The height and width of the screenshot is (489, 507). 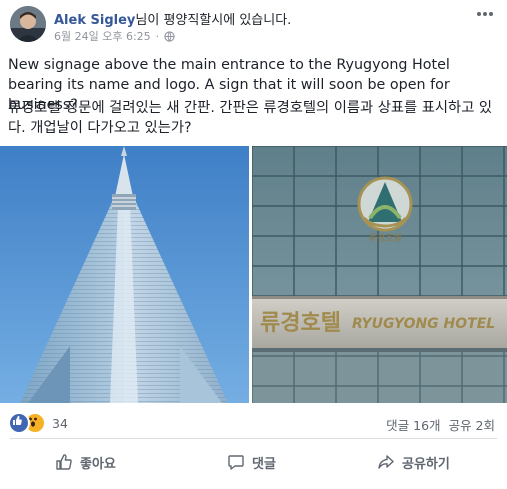 What do you see at coordinates (94, 20) in the screenshot?
I see `author-name: Alek Sigley` at bounding box center [94, 20].